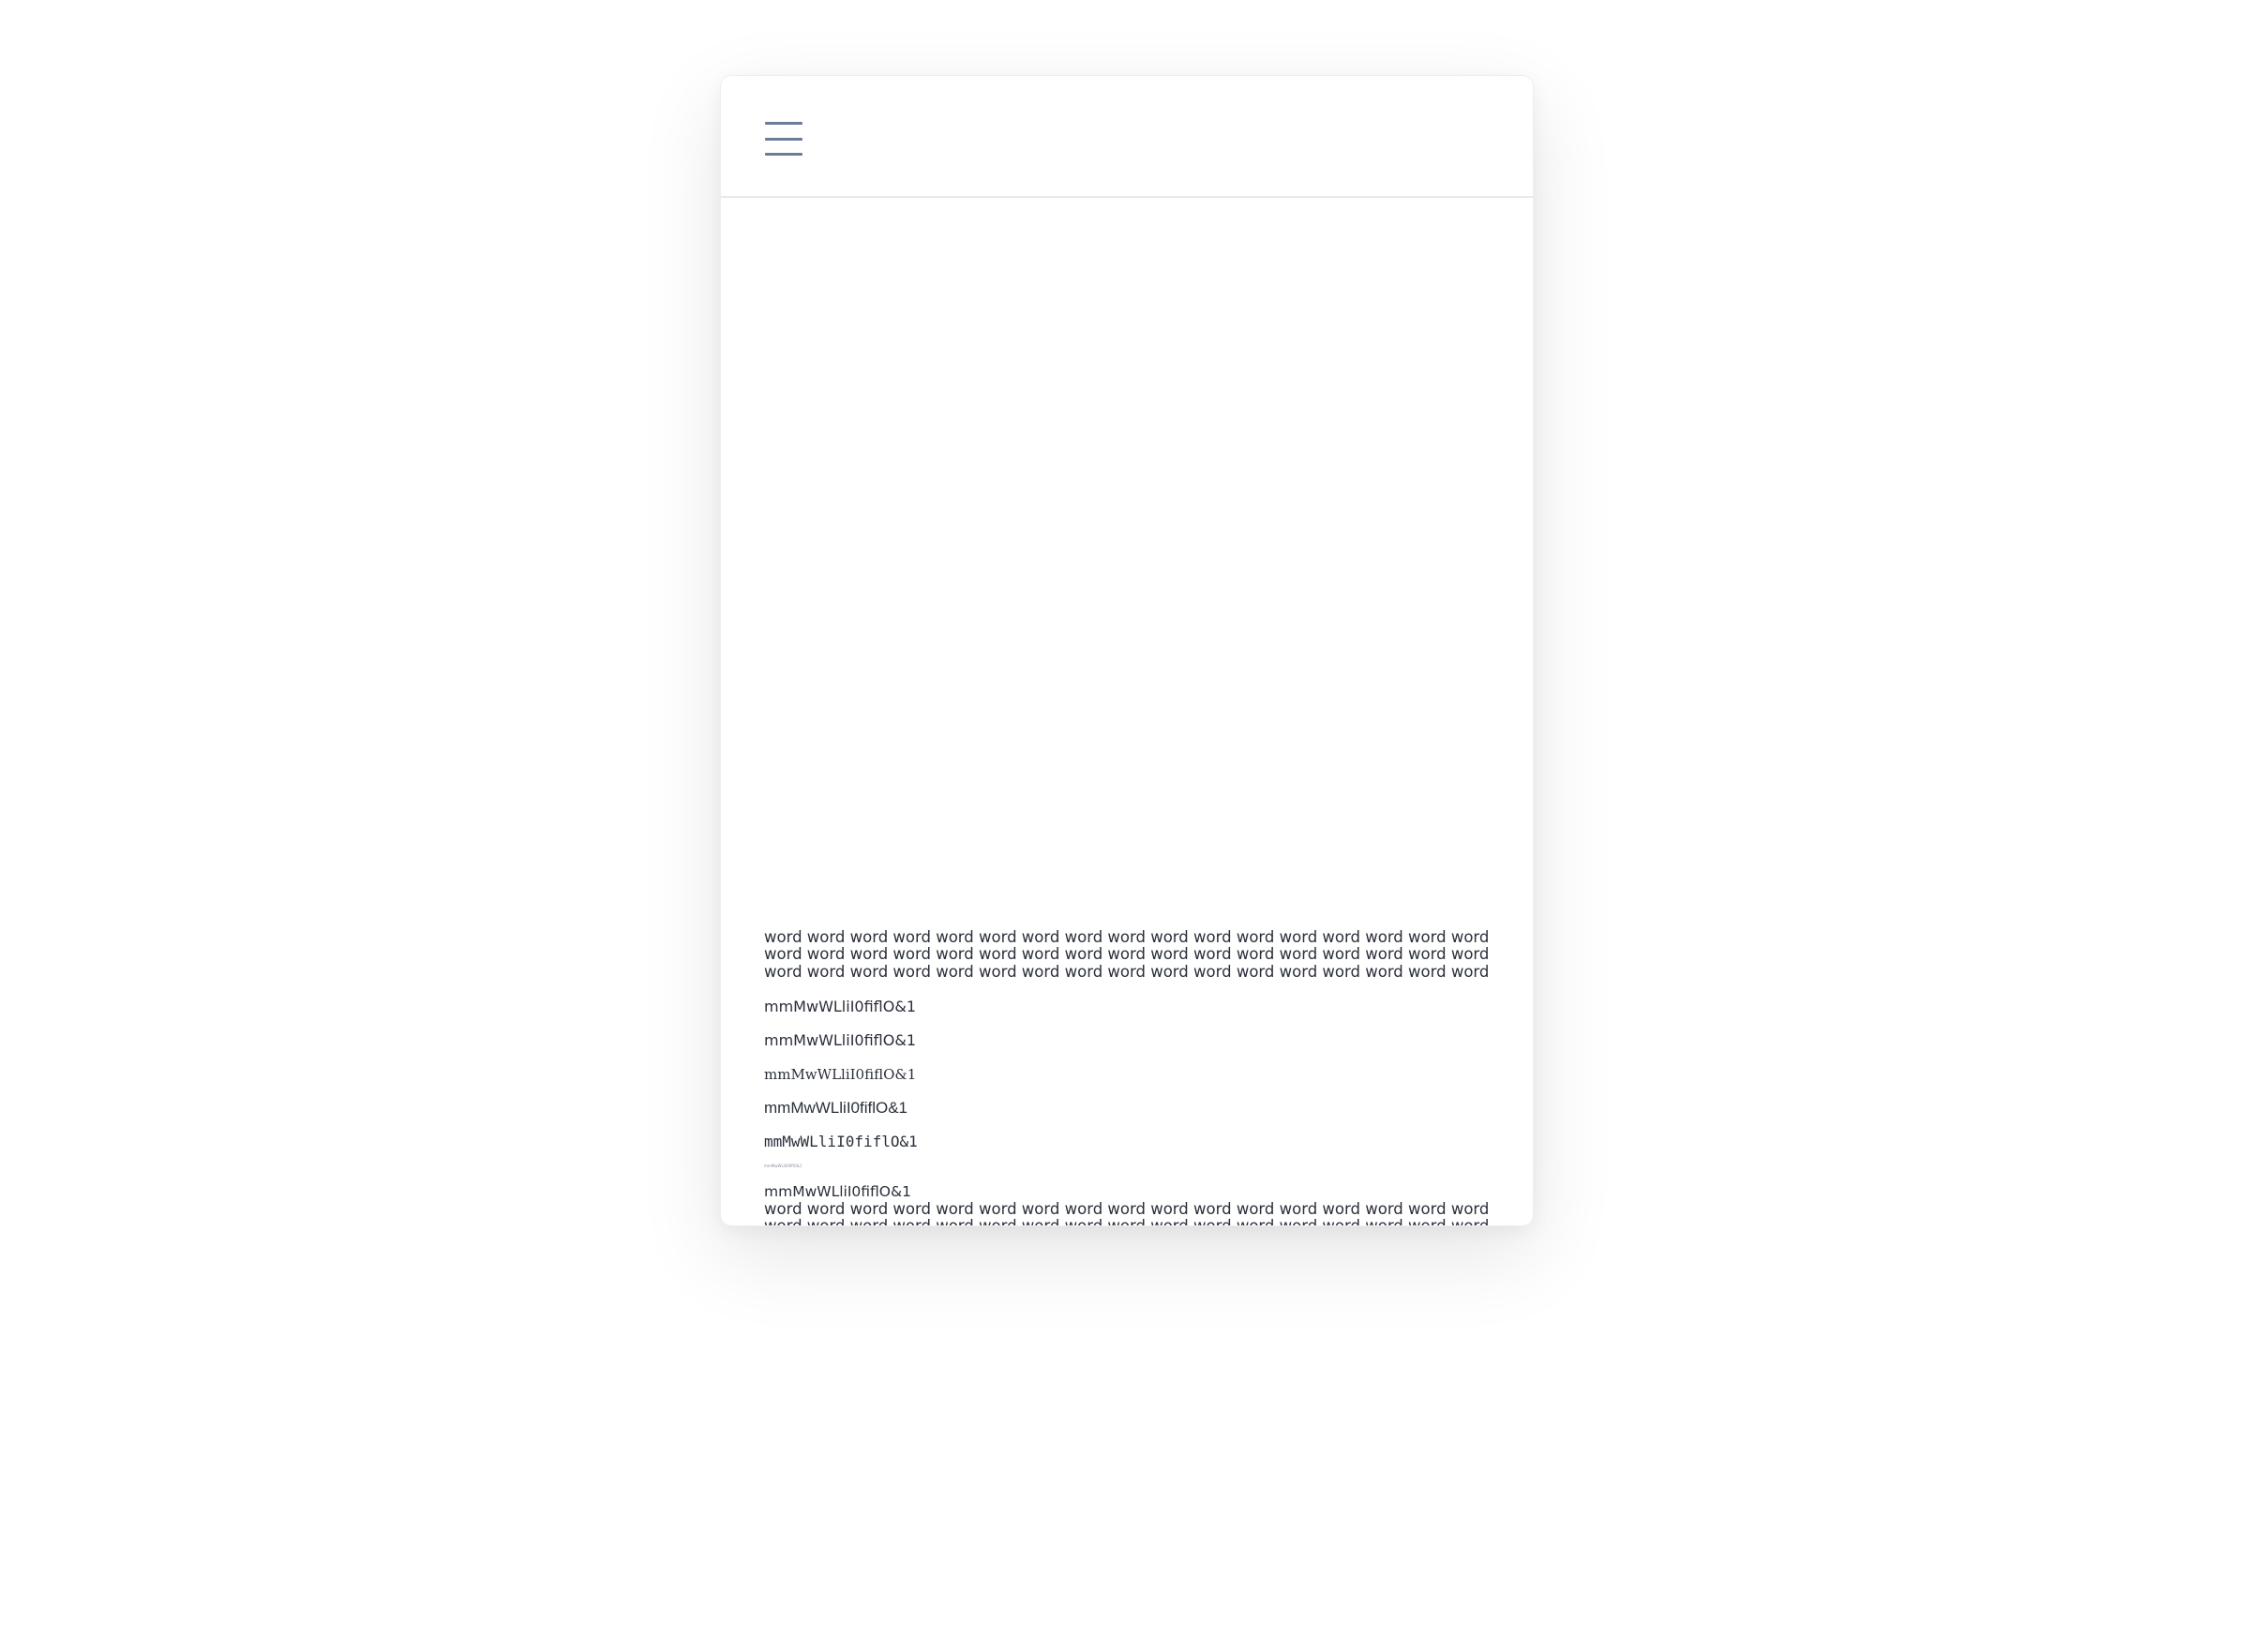 Image resolution: width=2250 pixels, height=1652 pixels. I want to click on hamburger-menu-icon, so click(784, 138).